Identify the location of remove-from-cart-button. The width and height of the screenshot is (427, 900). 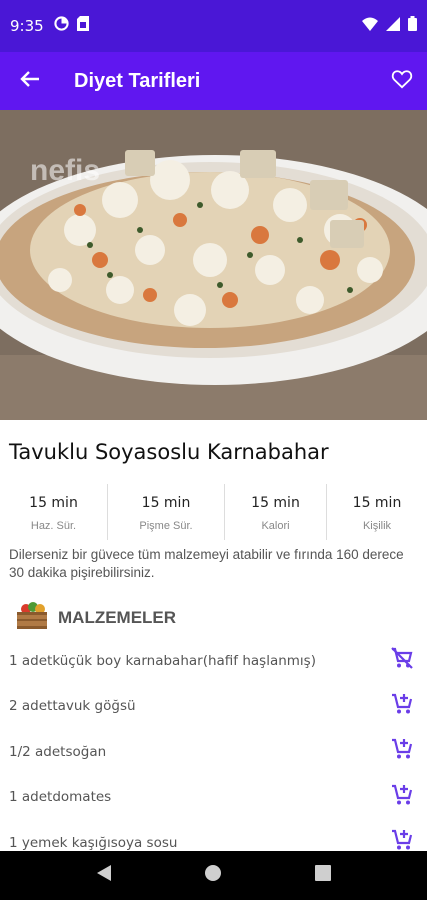
(402, 661).